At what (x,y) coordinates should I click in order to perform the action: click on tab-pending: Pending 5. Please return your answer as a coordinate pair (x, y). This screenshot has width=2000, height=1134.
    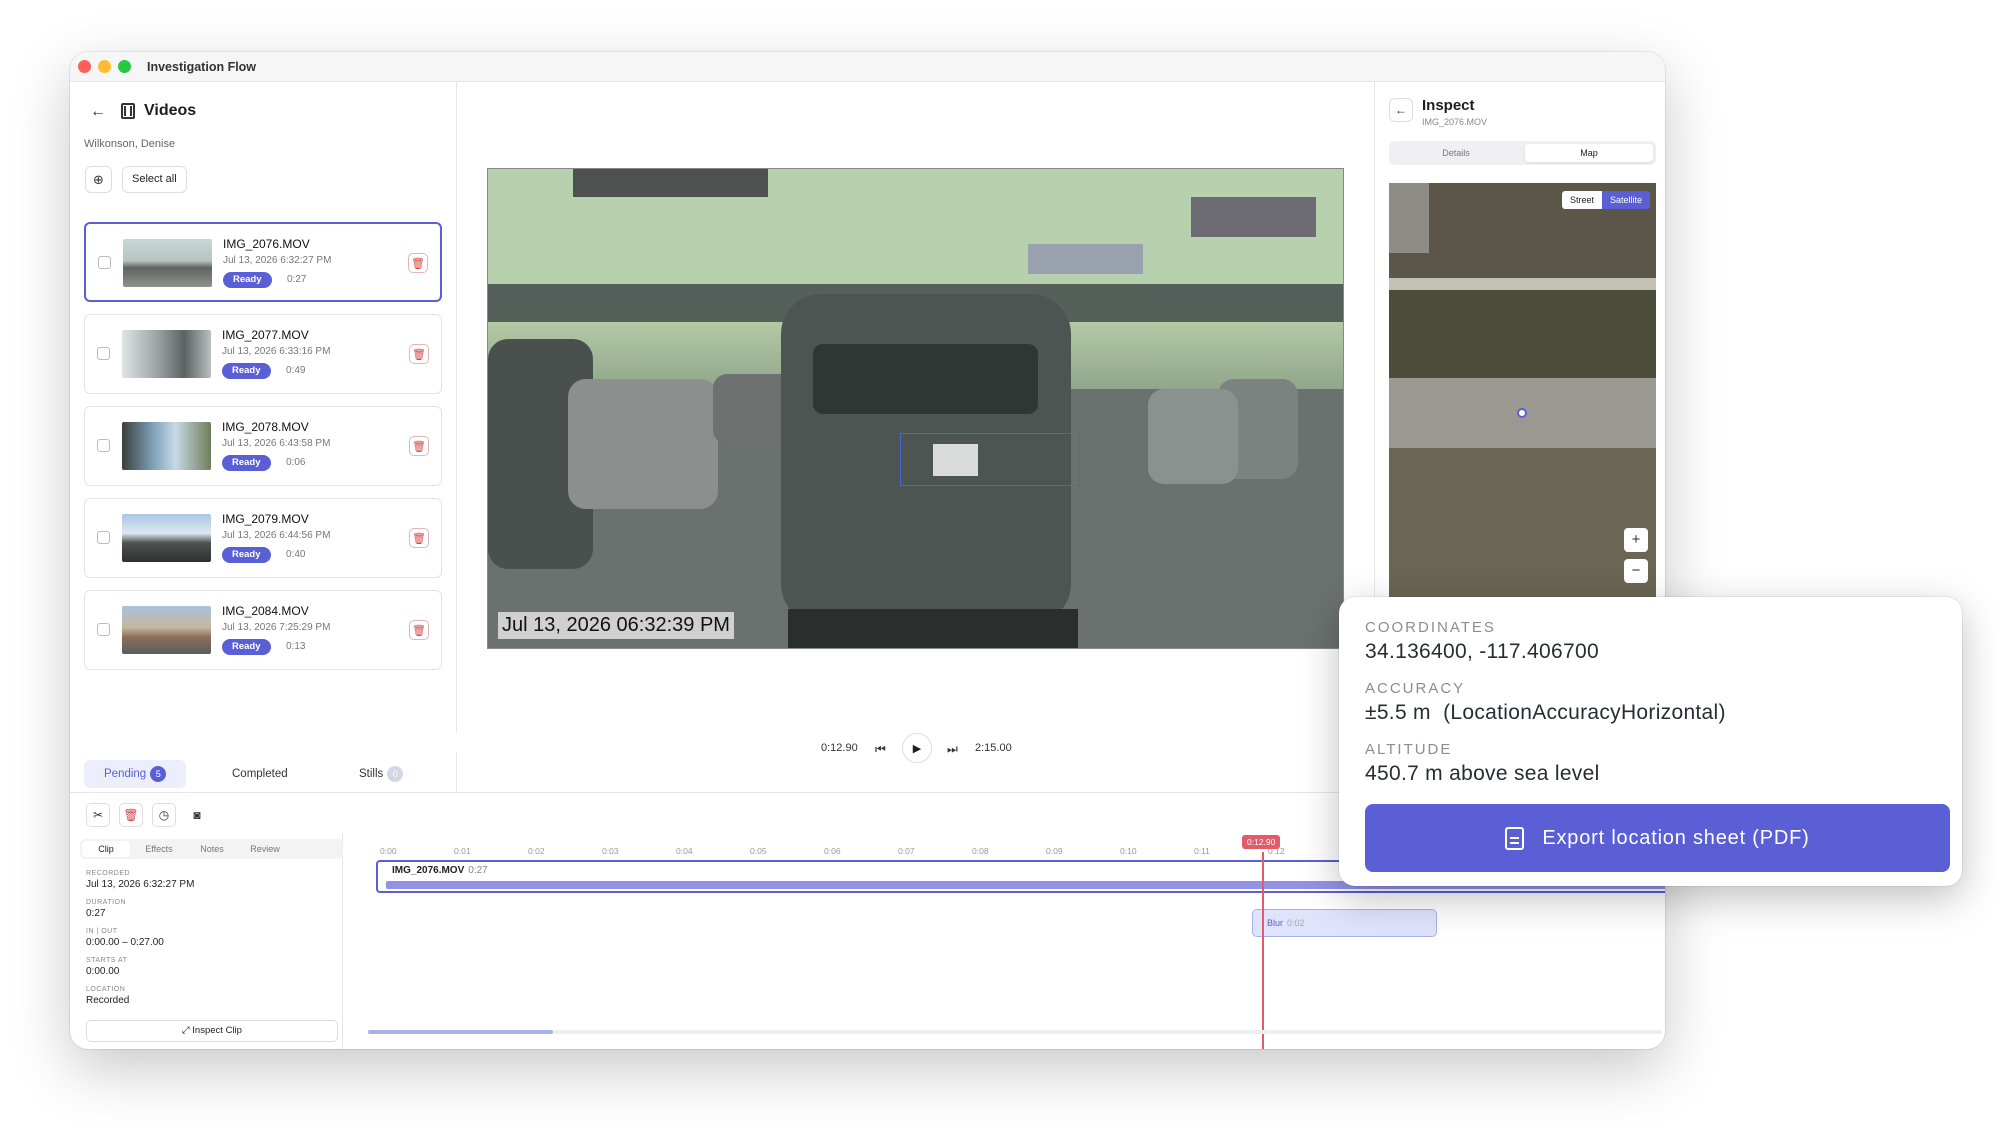
    Looking at the image, I should click on (135, 774).